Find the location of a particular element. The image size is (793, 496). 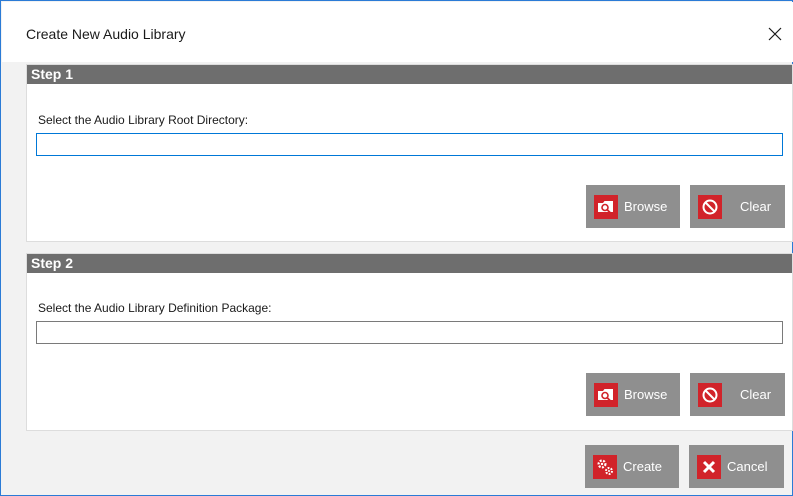

create-label: Create is located at coordinates (643, 466).